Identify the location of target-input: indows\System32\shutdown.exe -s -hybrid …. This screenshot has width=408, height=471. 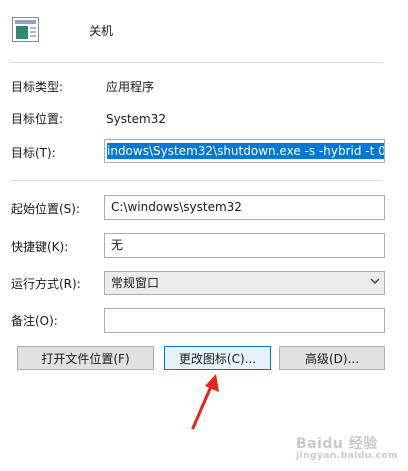
(244, 151).